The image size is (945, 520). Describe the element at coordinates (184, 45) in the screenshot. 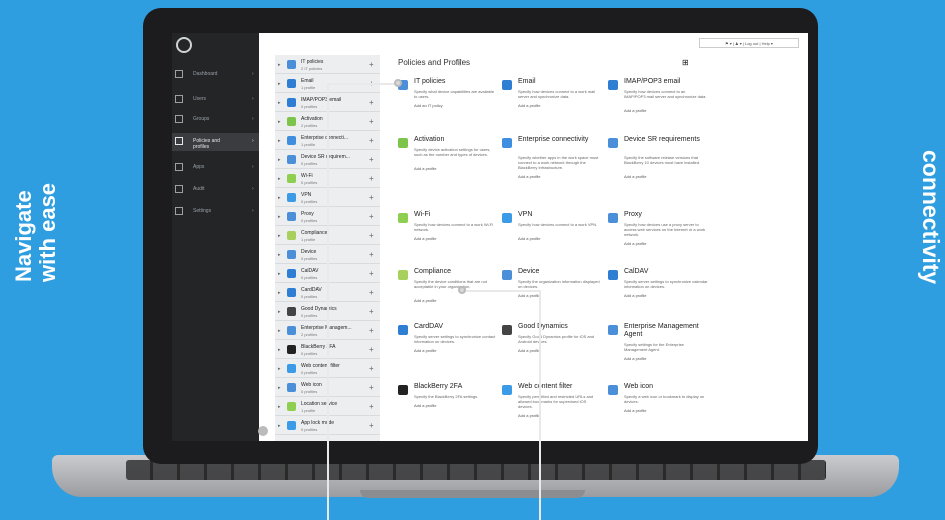

I see `app-logo-icon` at that location.